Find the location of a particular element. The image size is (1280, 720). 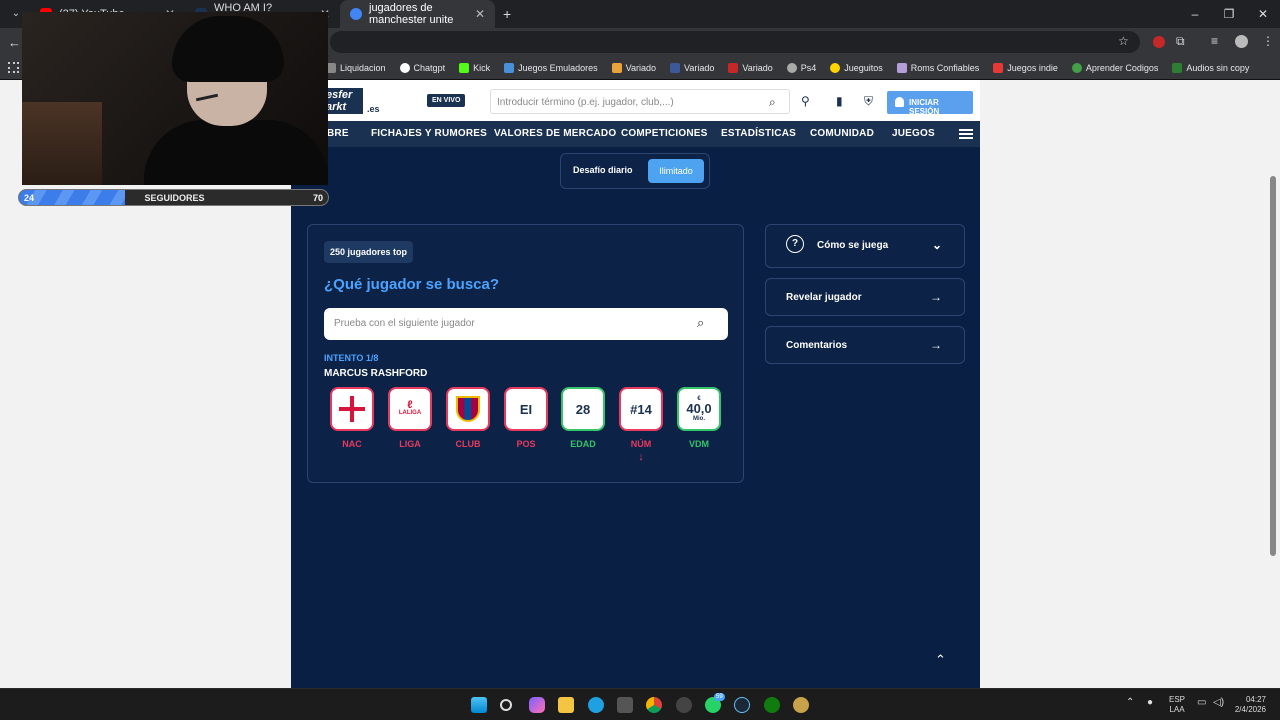

lang-label: ESP is located at coordinates (1176, 699).